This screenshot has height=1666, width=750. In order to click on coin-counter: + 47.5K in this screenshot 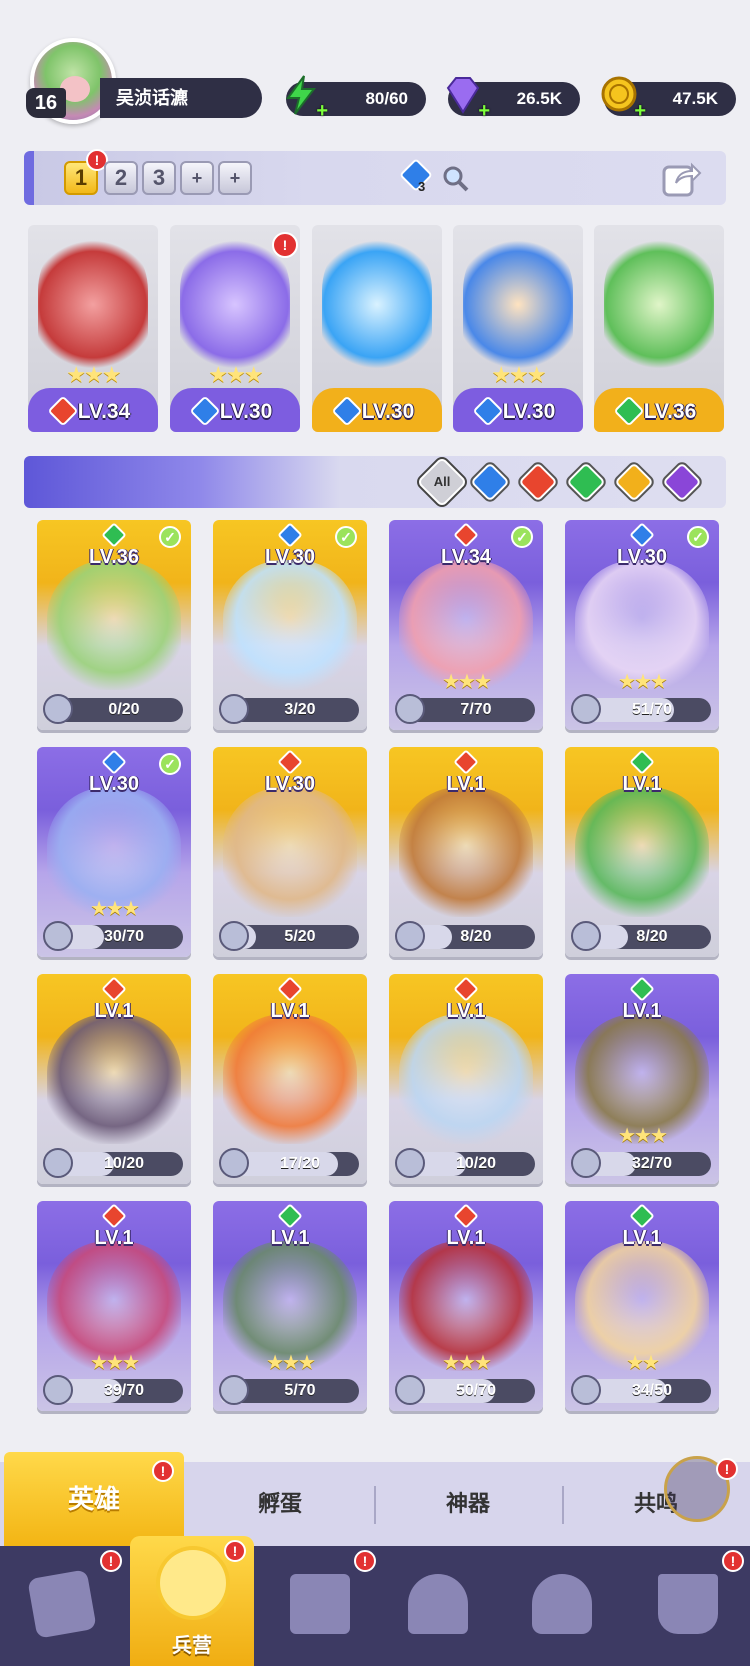, I will do `click(668, 98)`.